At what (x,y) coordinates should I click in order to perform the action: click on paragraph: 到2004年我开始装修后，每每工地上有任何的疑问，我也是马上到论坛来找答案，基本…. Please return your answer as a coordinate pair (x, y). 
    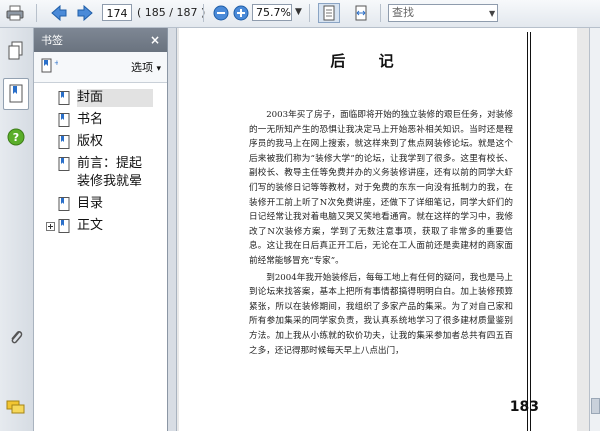
    Looking at the image, I should click on (381, 314).